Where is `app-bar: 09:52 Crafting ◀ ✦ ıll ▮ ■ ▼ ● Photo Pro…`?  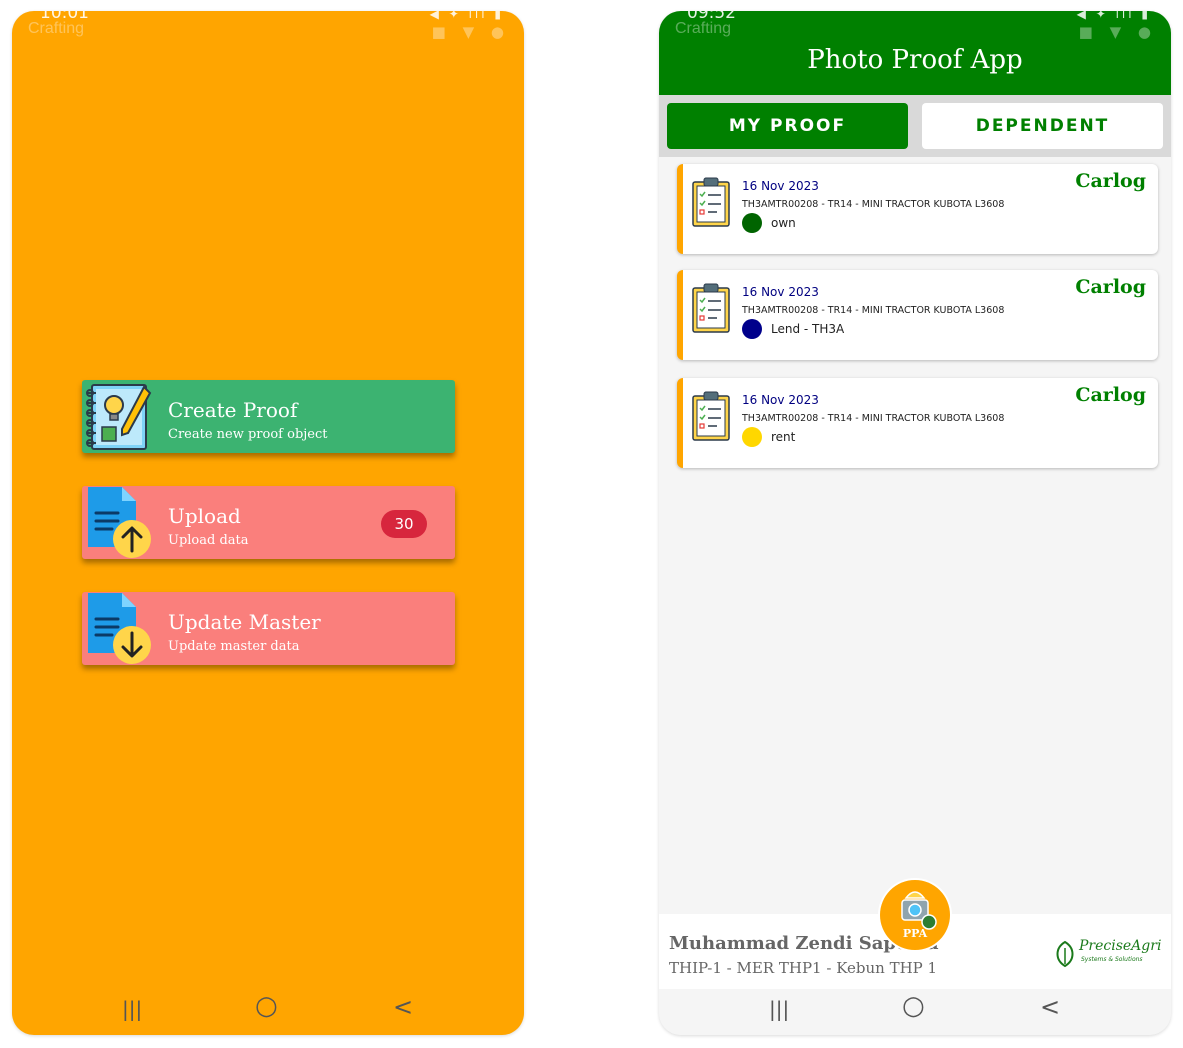 app-bar: 09:52 Crafting ◀ ✦ ıll ▮ ■ ▼ ● Photo Pro… is located at coordinates (915, 53).